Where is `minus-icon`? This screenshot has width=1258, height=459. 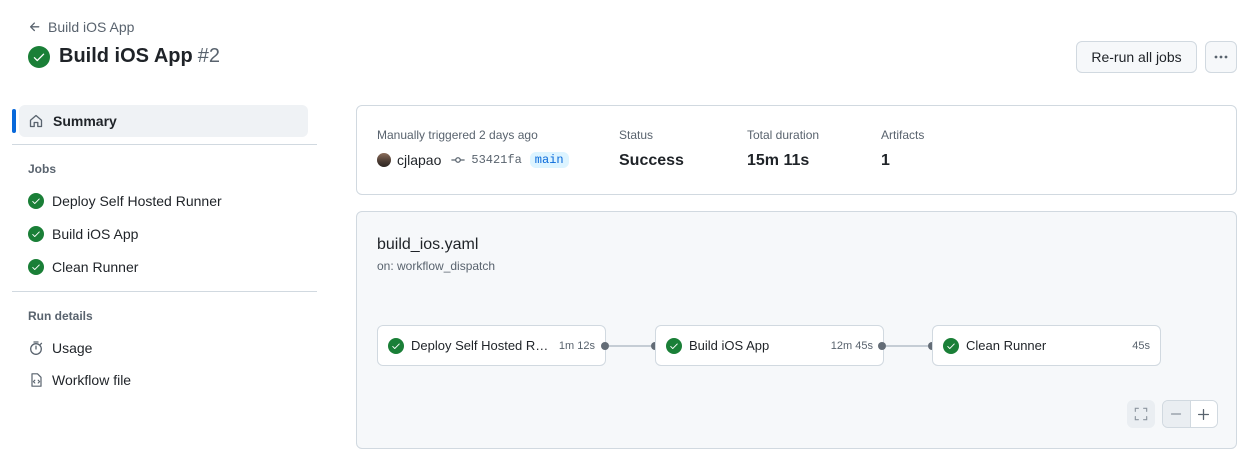
minus-icon is located at coordinates (1176, 414).